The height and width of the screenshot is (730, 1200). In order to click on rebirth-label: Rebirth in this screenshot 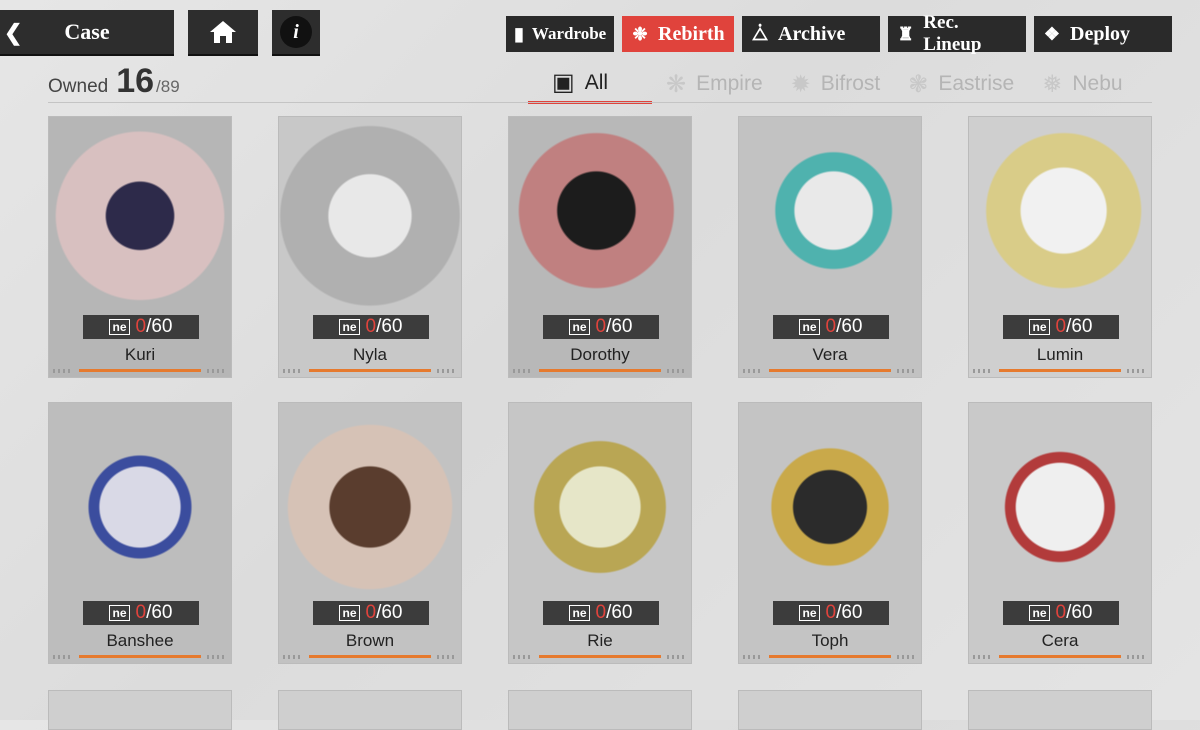, I will do `click(691, 33)`.